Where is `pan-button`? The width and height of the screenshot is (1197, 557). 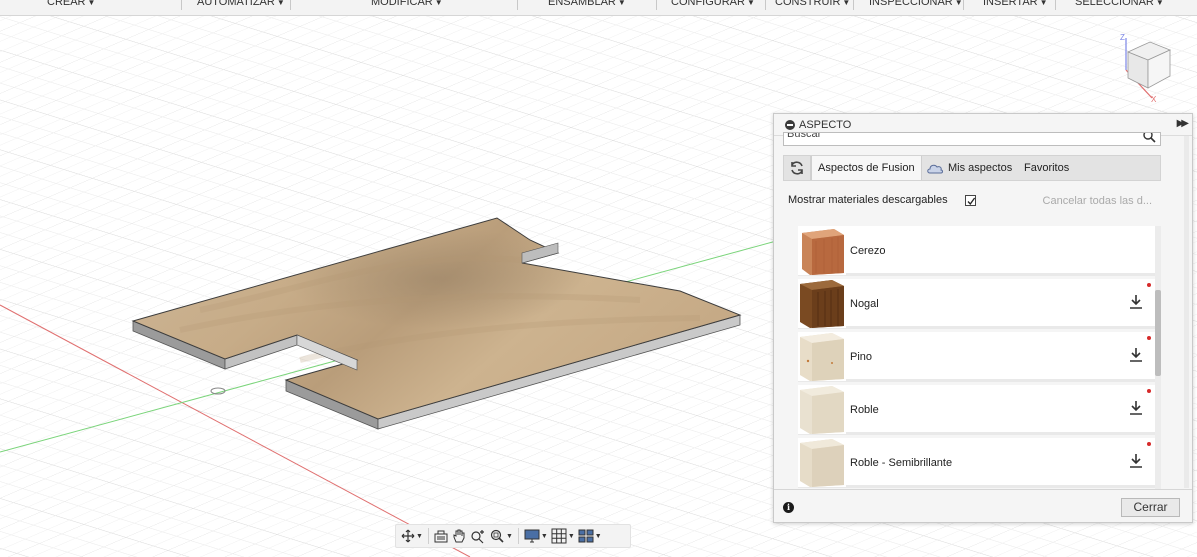
pan-button is located at coordinates (459, 536).